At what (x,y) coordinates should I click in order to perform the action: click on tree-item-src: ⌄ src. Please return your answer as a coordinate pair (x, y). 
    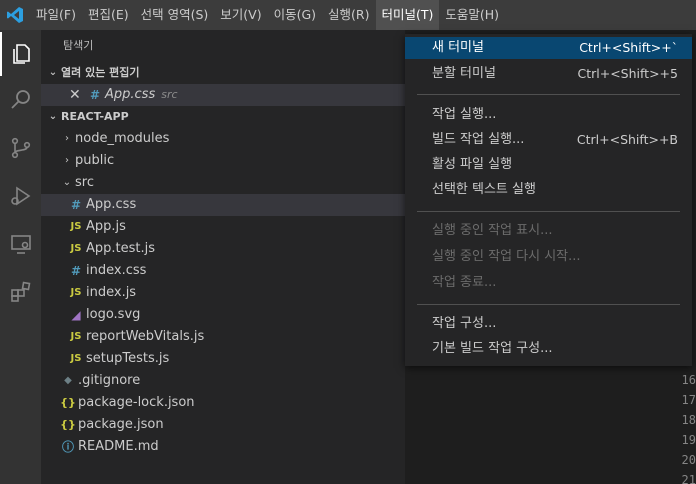
    Looking at the image, I should click on (223, 183).